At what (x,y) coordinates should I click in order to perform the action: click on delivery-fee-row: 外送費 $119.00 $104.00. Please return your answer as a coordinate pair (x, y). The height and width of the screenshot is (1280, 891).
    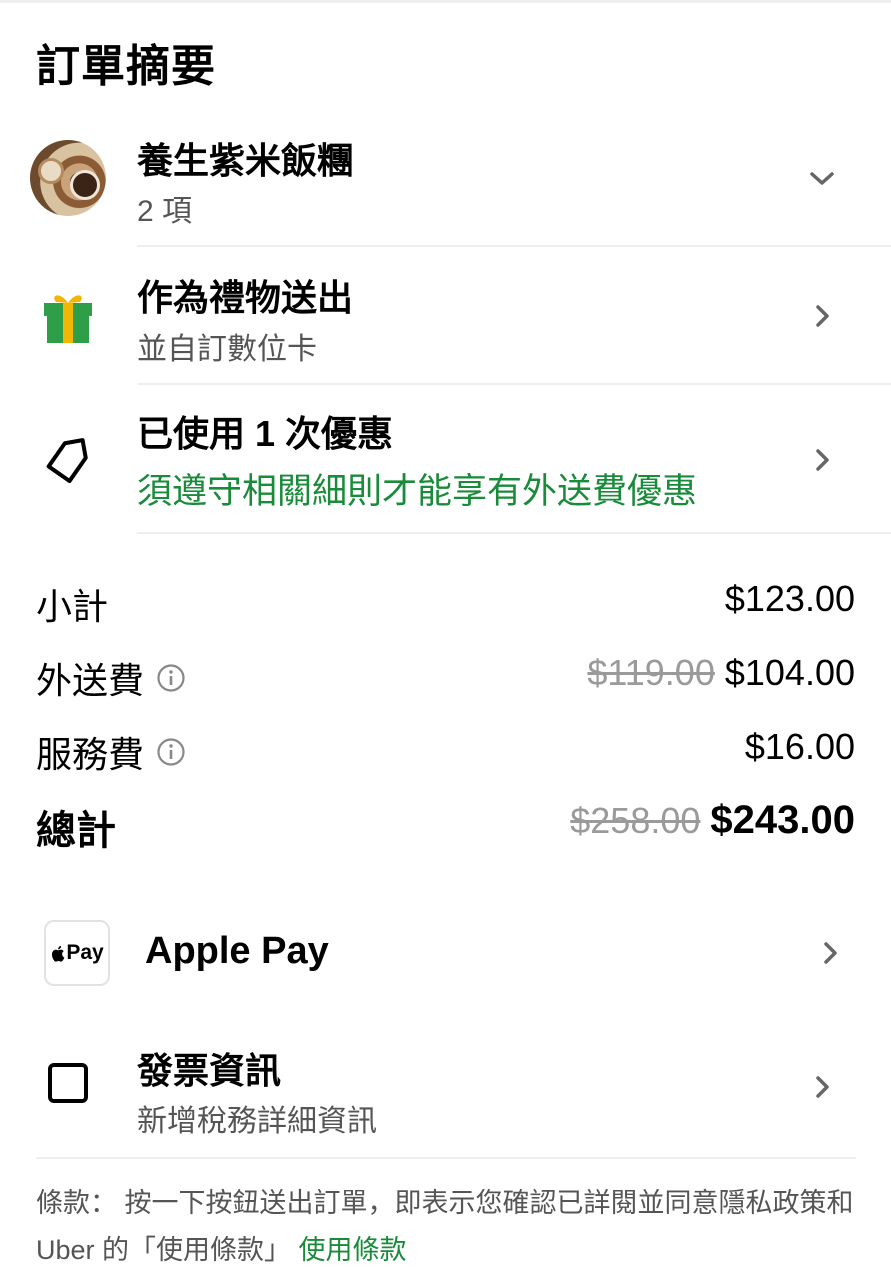
    Looking at the image, I should click on (445, 676).